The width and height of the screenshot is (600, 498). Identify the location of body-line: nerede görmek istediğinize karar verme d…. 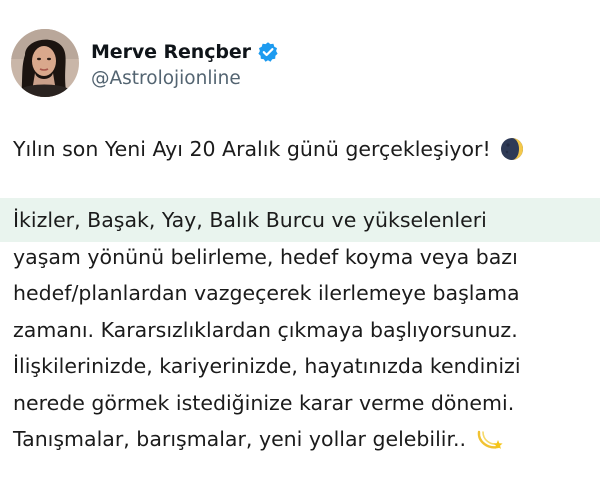
(264, 402).